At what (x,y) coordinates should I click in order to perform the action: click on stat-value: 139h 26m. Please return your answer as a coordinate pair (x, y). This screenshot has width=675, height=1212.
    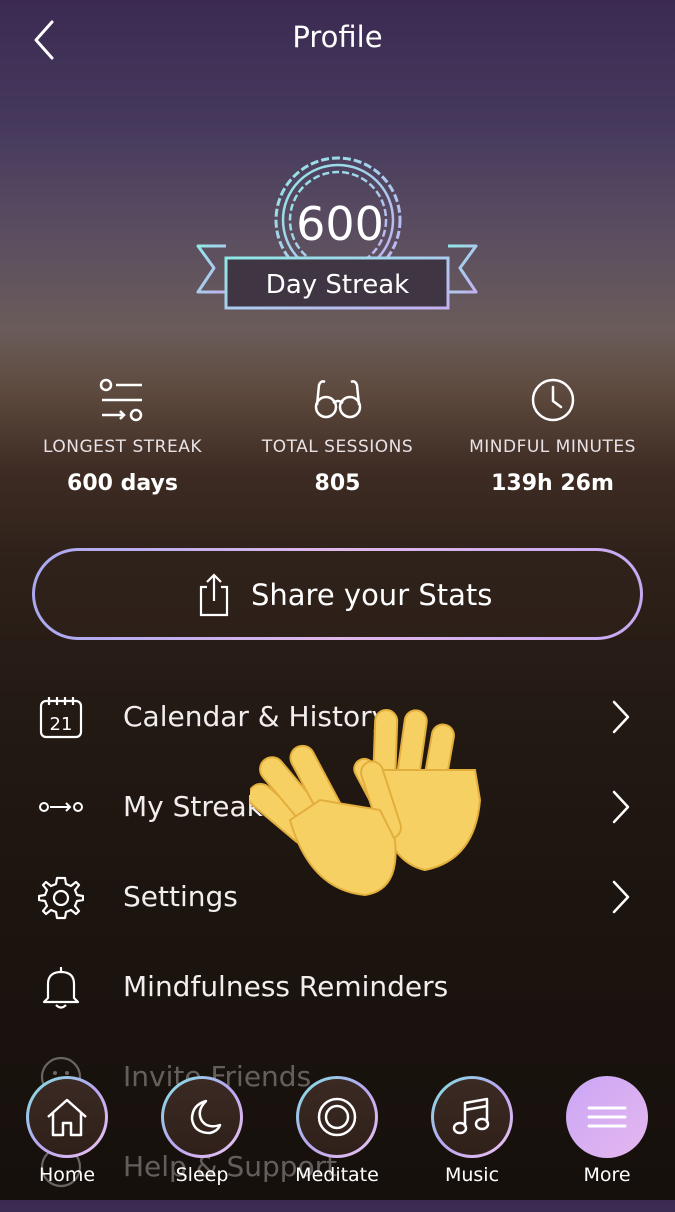
    Looking at the image, I should click on (552, 483).